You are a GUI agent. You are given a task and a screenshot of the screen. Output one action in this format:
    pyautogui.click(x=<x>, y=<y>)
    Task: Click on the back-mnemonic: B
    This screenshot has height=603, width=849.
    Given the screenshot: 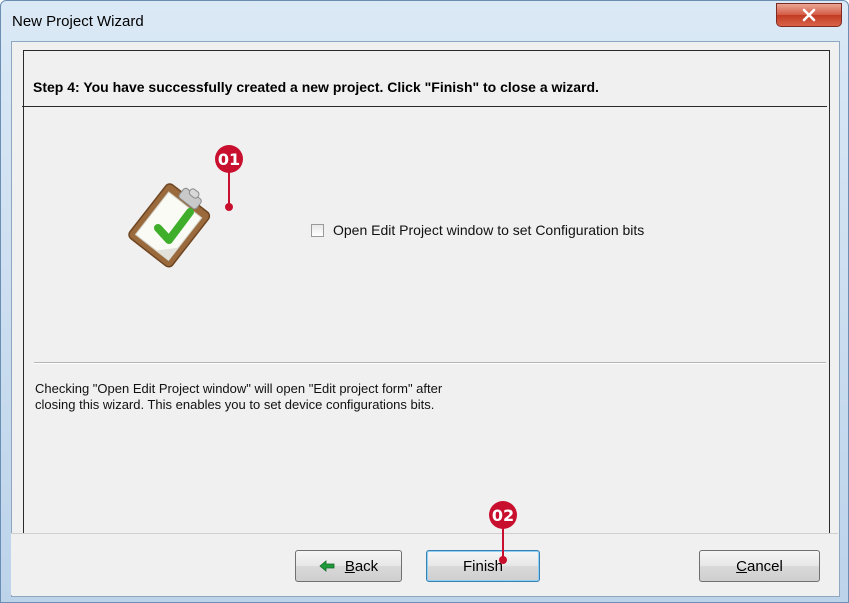 What is the action you would take?
    pyautogui.click(x=349, y=566)
    